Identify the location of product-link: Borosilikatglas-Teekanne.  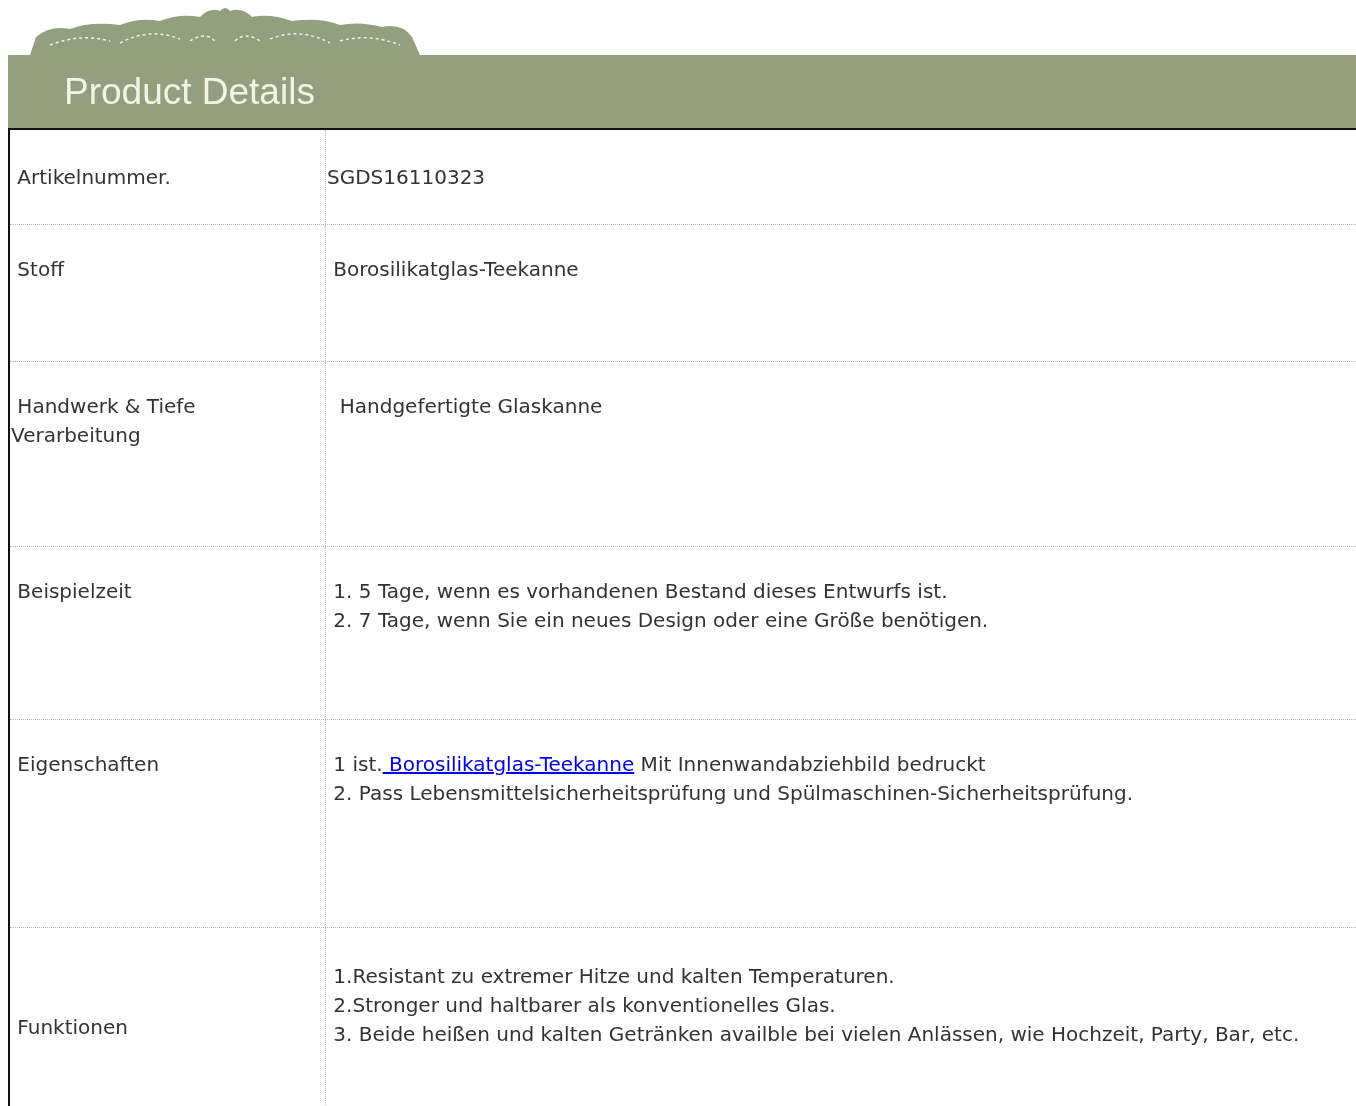
(508, 764).